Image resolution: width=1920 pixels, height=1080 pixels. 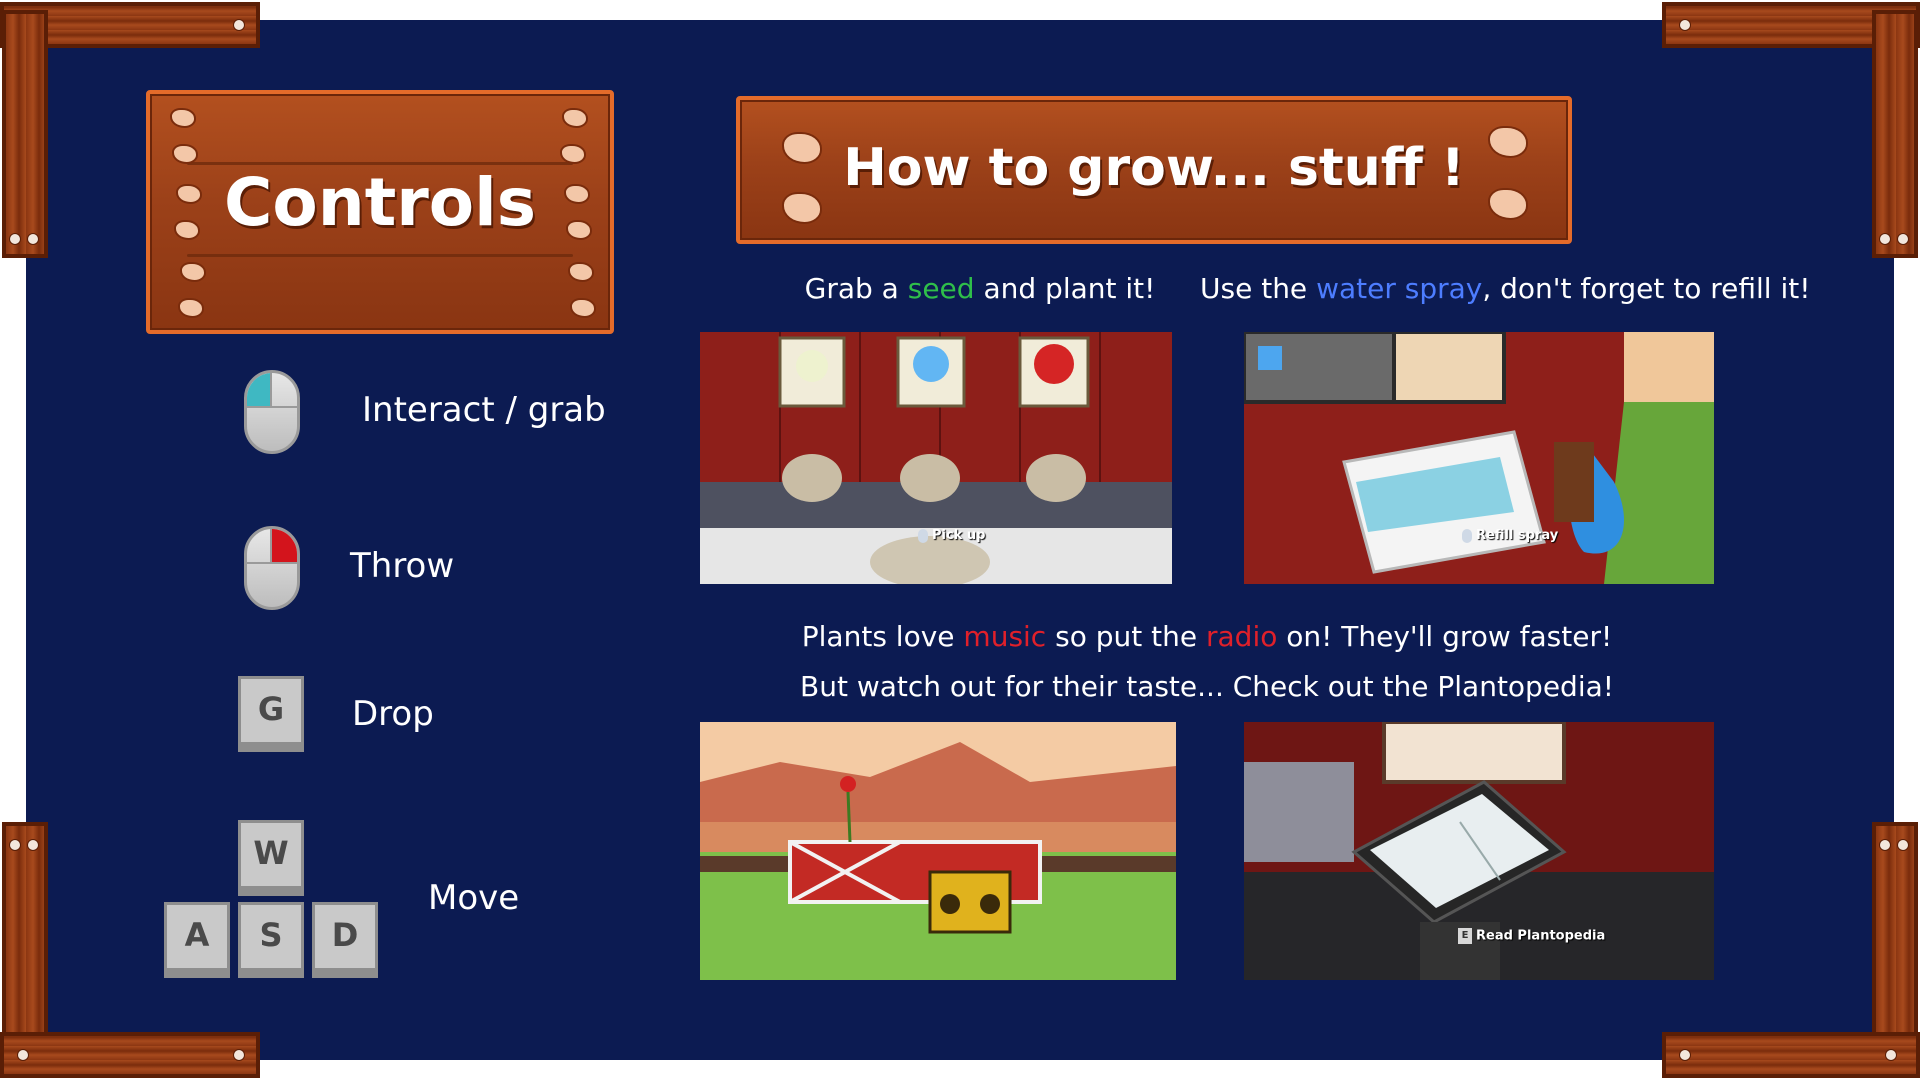 I want to click on garden-radio-scene, so click(x=938, y=851).